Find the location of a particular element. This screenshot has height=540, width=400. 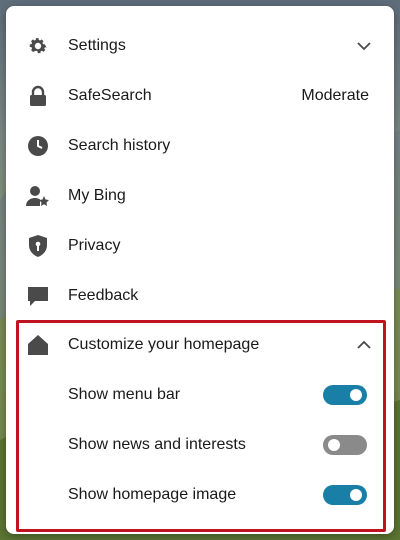

gear-icon is located at coordinates (38, 46).